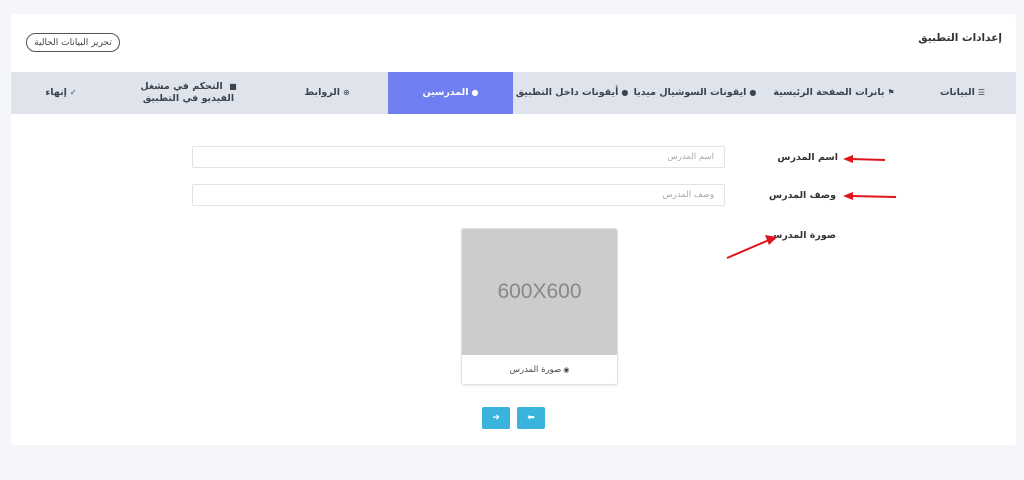 This screenshot has height=480, width=1024. I want to click on check-circle-icon: ✓, so click(73, 92).